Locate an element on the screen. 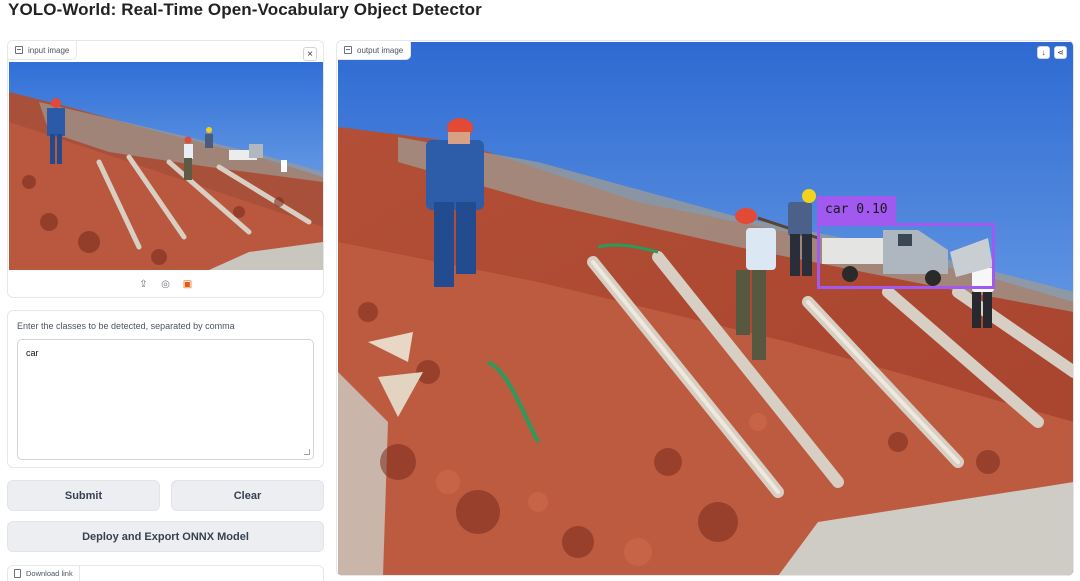  input-image-panel: input image × ⇪ ◎ ▣ is located at coordinates (165, 169).